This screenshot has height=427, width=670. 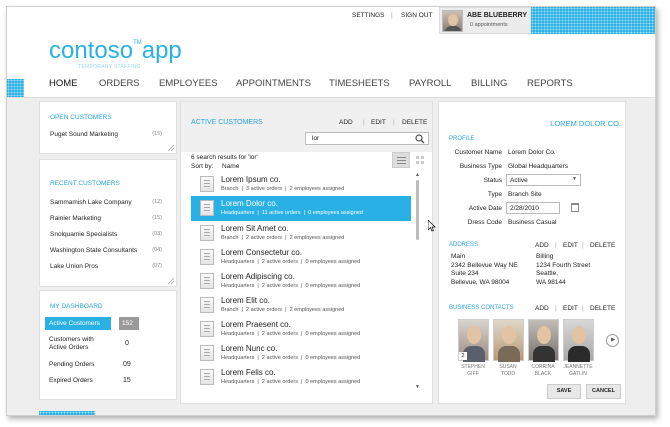 What do you see at coordinates (602, 245) in the screenshot?
I see `delete-address-link: DELETE` at bounding box center [602, 245].